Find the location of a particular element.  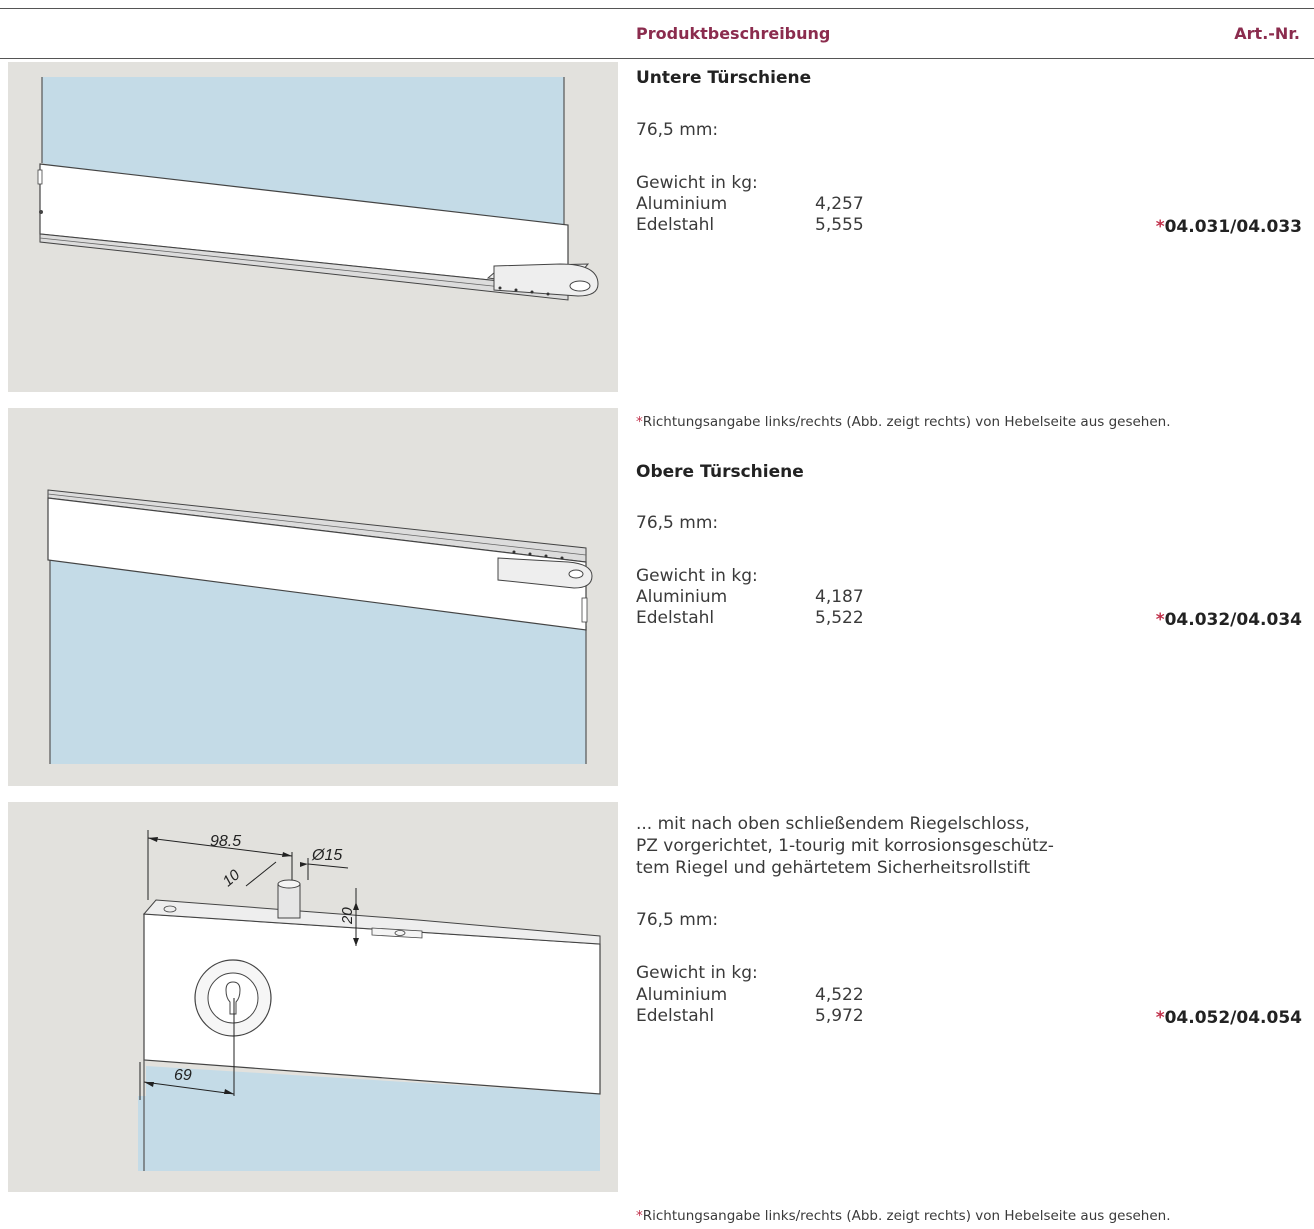

product-title-lower-rail: Untere Türschiene is located at coordinates (724, 78).